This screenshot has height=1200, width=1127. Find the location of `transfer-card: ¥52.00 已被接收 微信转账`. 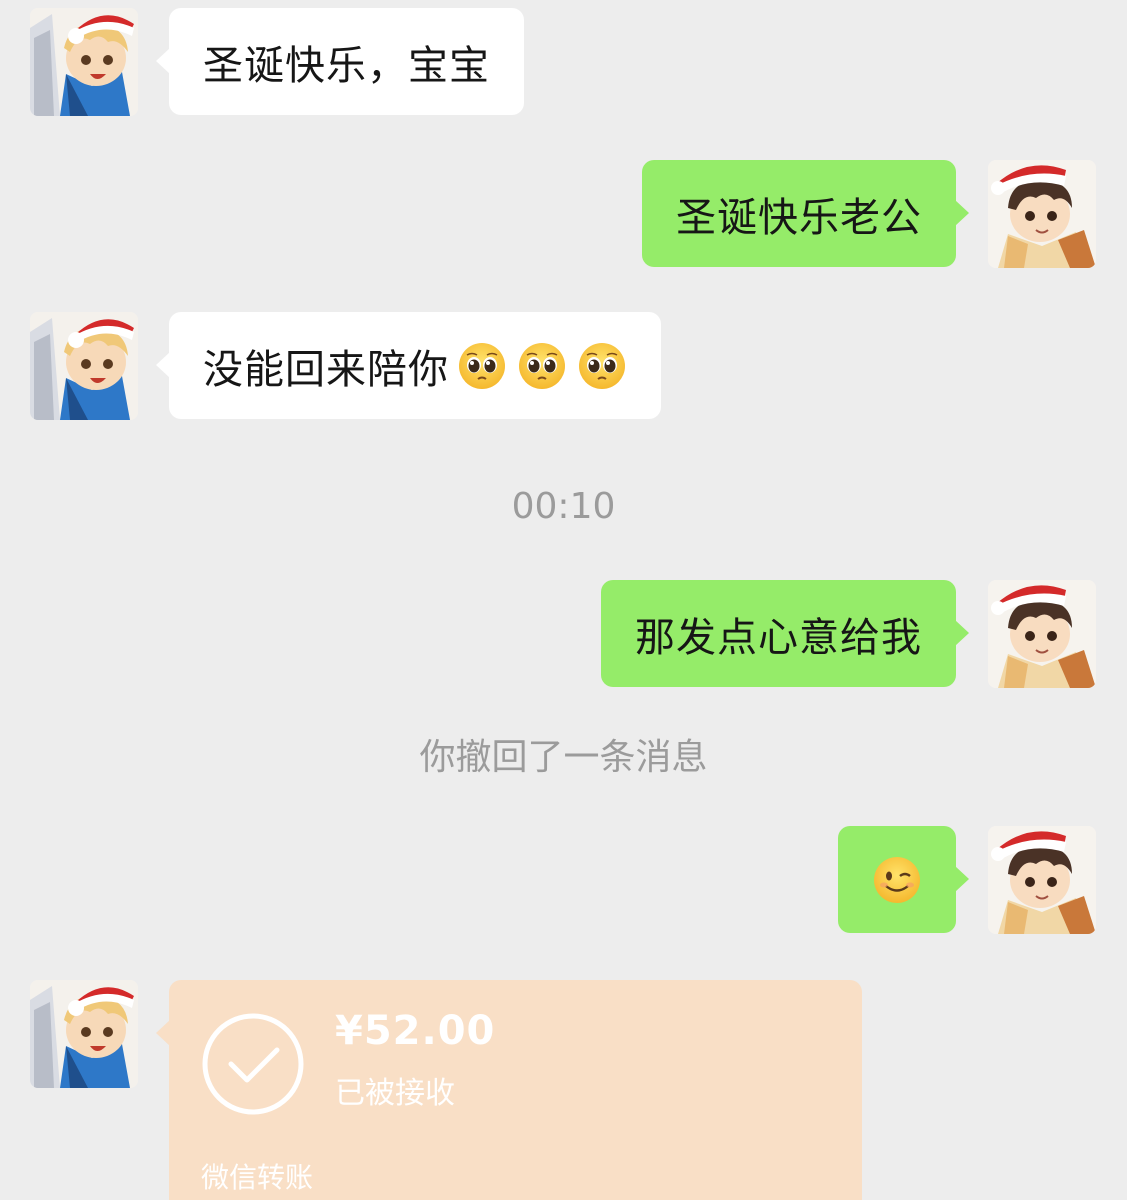

transfer-card: ¥52.00 已被接收 微信转账 is located at coordinates (509, 1090).